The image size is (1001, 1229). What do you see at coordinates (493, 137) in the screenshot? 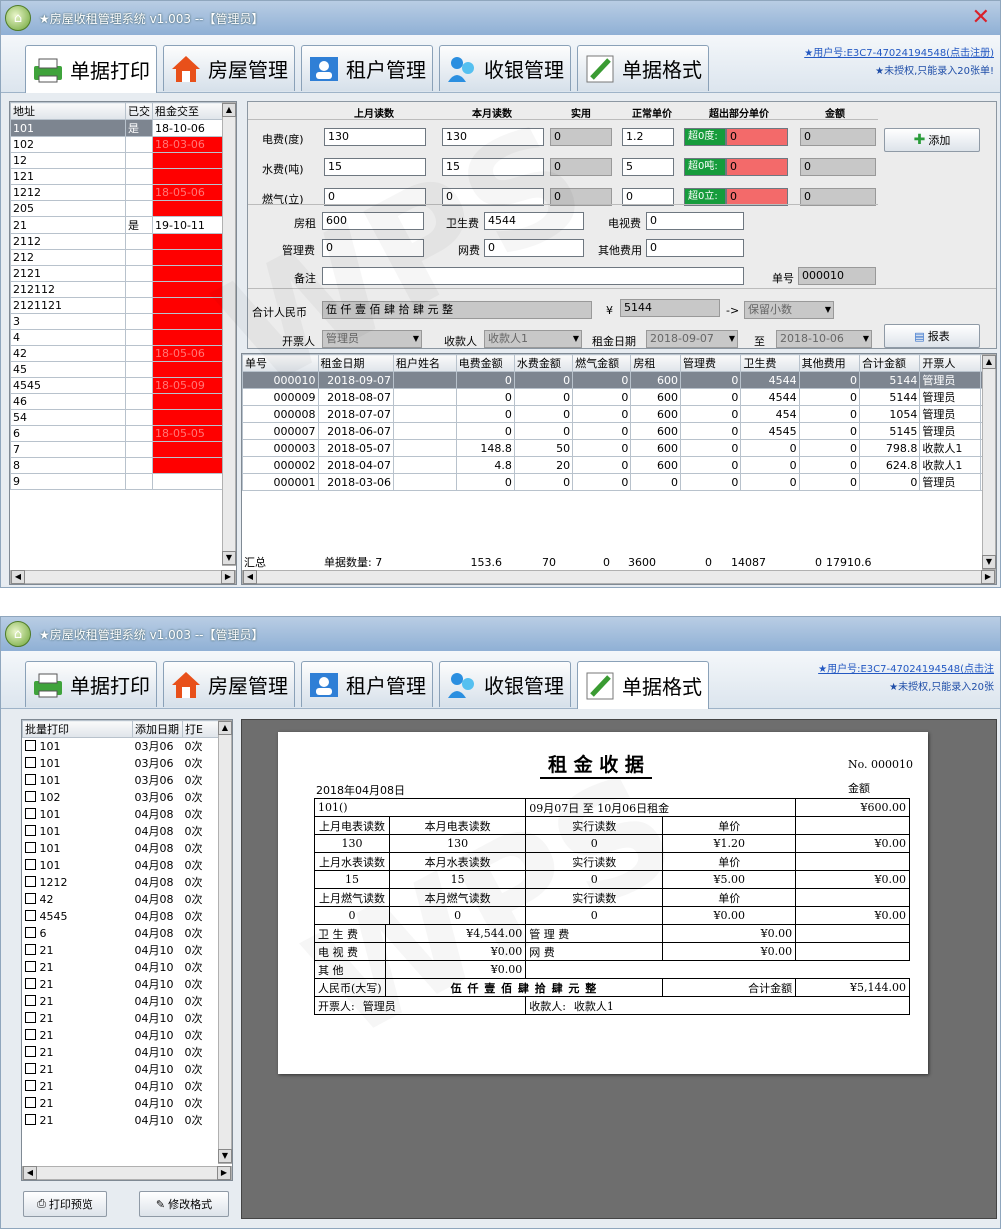
I see `current-reading-input: 130` at bounding box center [493, 137].